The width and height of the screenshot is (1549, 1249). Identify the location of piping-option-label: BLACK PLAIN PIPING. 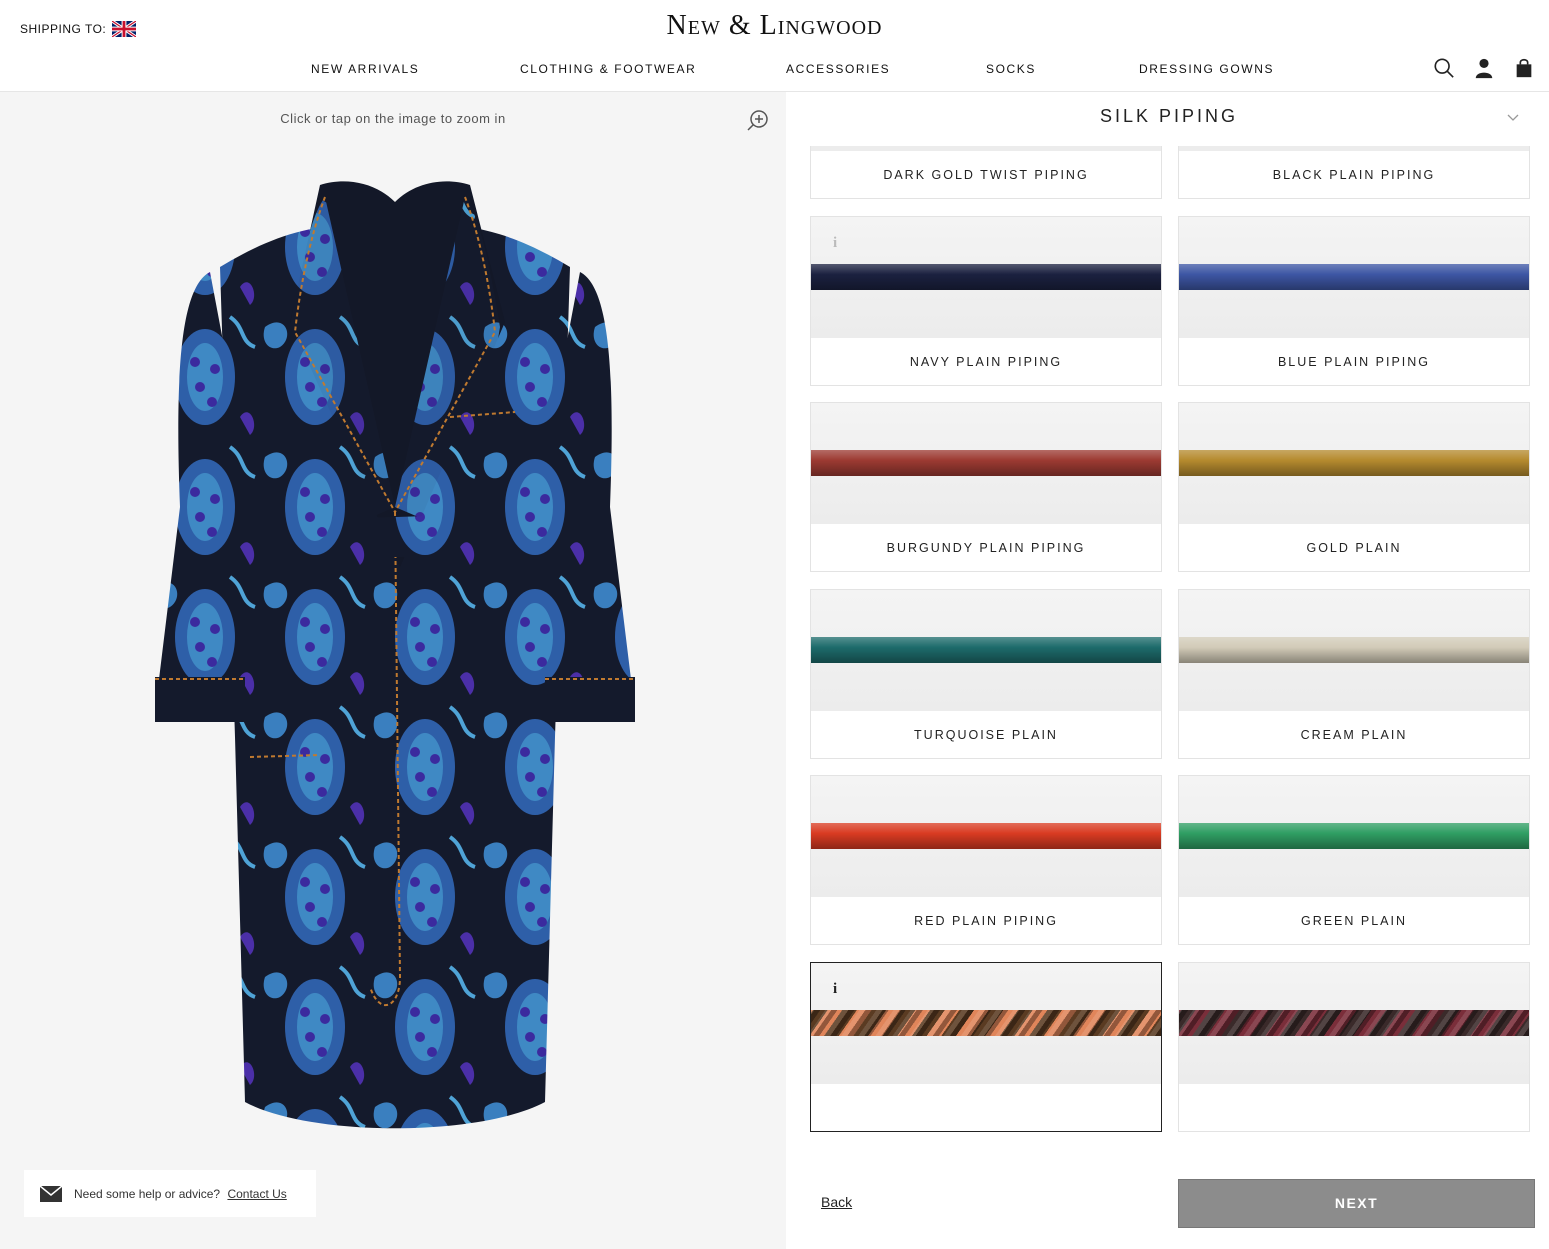
(1354, 175).